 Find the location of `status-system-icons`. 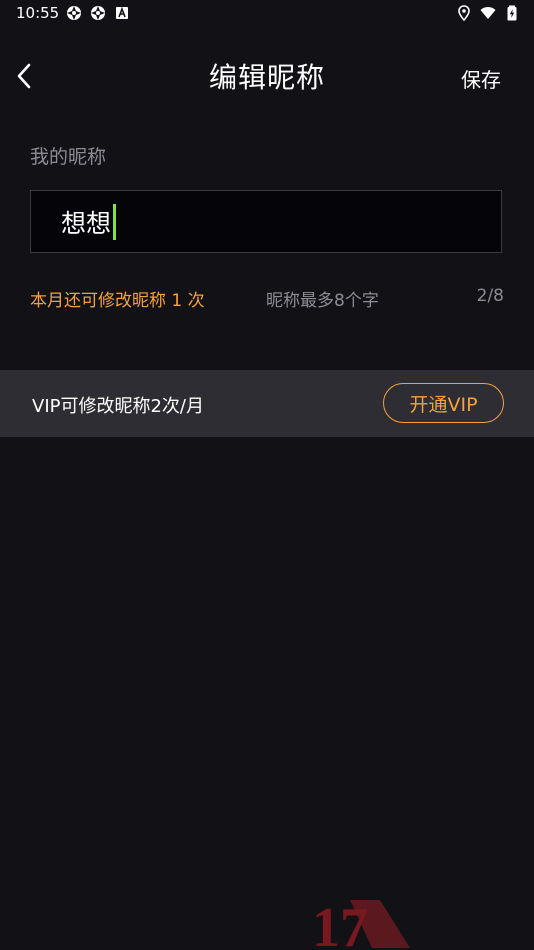

status-system-icons is located at coordinates (488, 13).